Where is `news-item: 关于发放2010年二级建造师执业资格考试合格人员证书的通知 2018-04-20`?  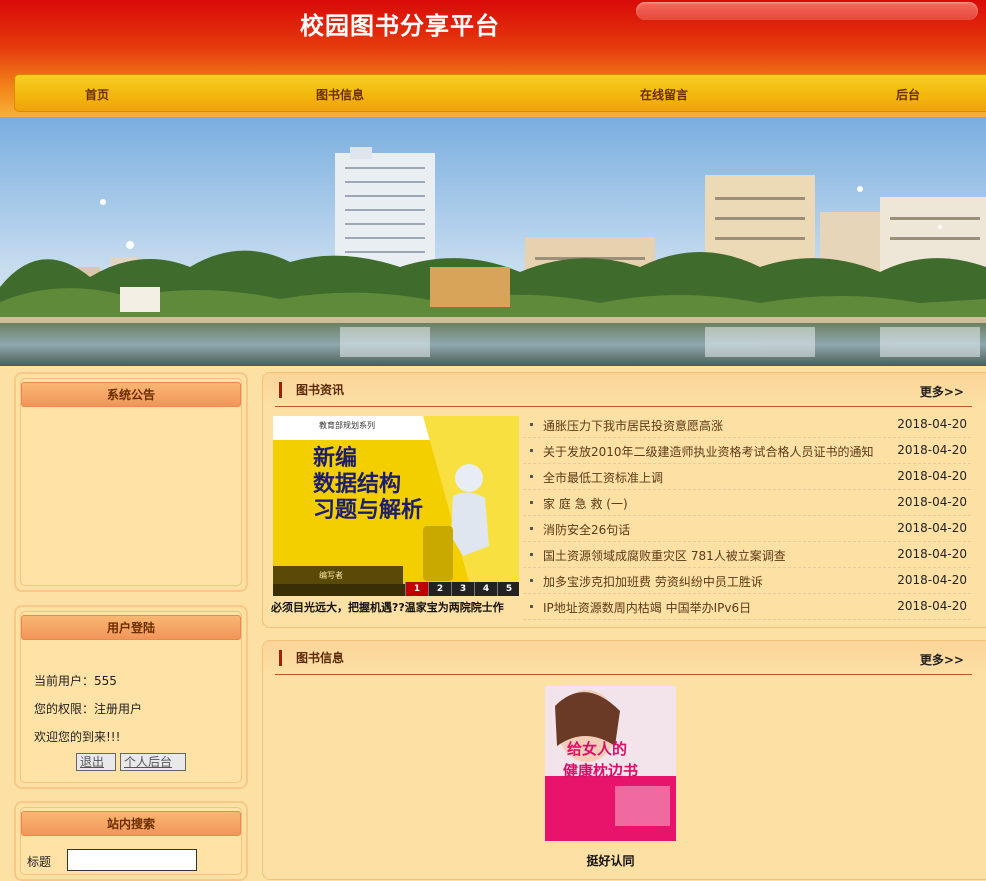
news-item: 关于发放2010年二级建造师执业资格考试合格人员证书的通知 2018-04-20 is located at coordinates (747, 451).